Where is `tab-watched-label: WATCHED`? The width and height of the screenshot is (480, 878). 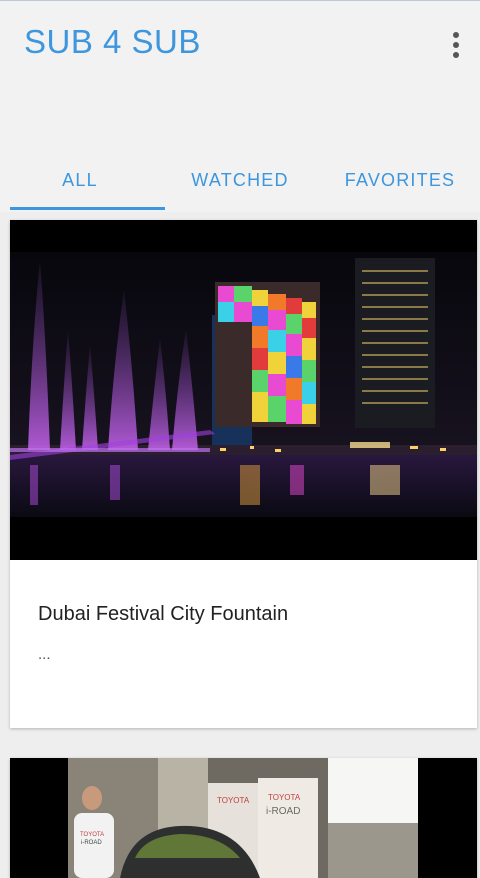
tab-watched-label: WATCHED is located at coordinates (240, 179).